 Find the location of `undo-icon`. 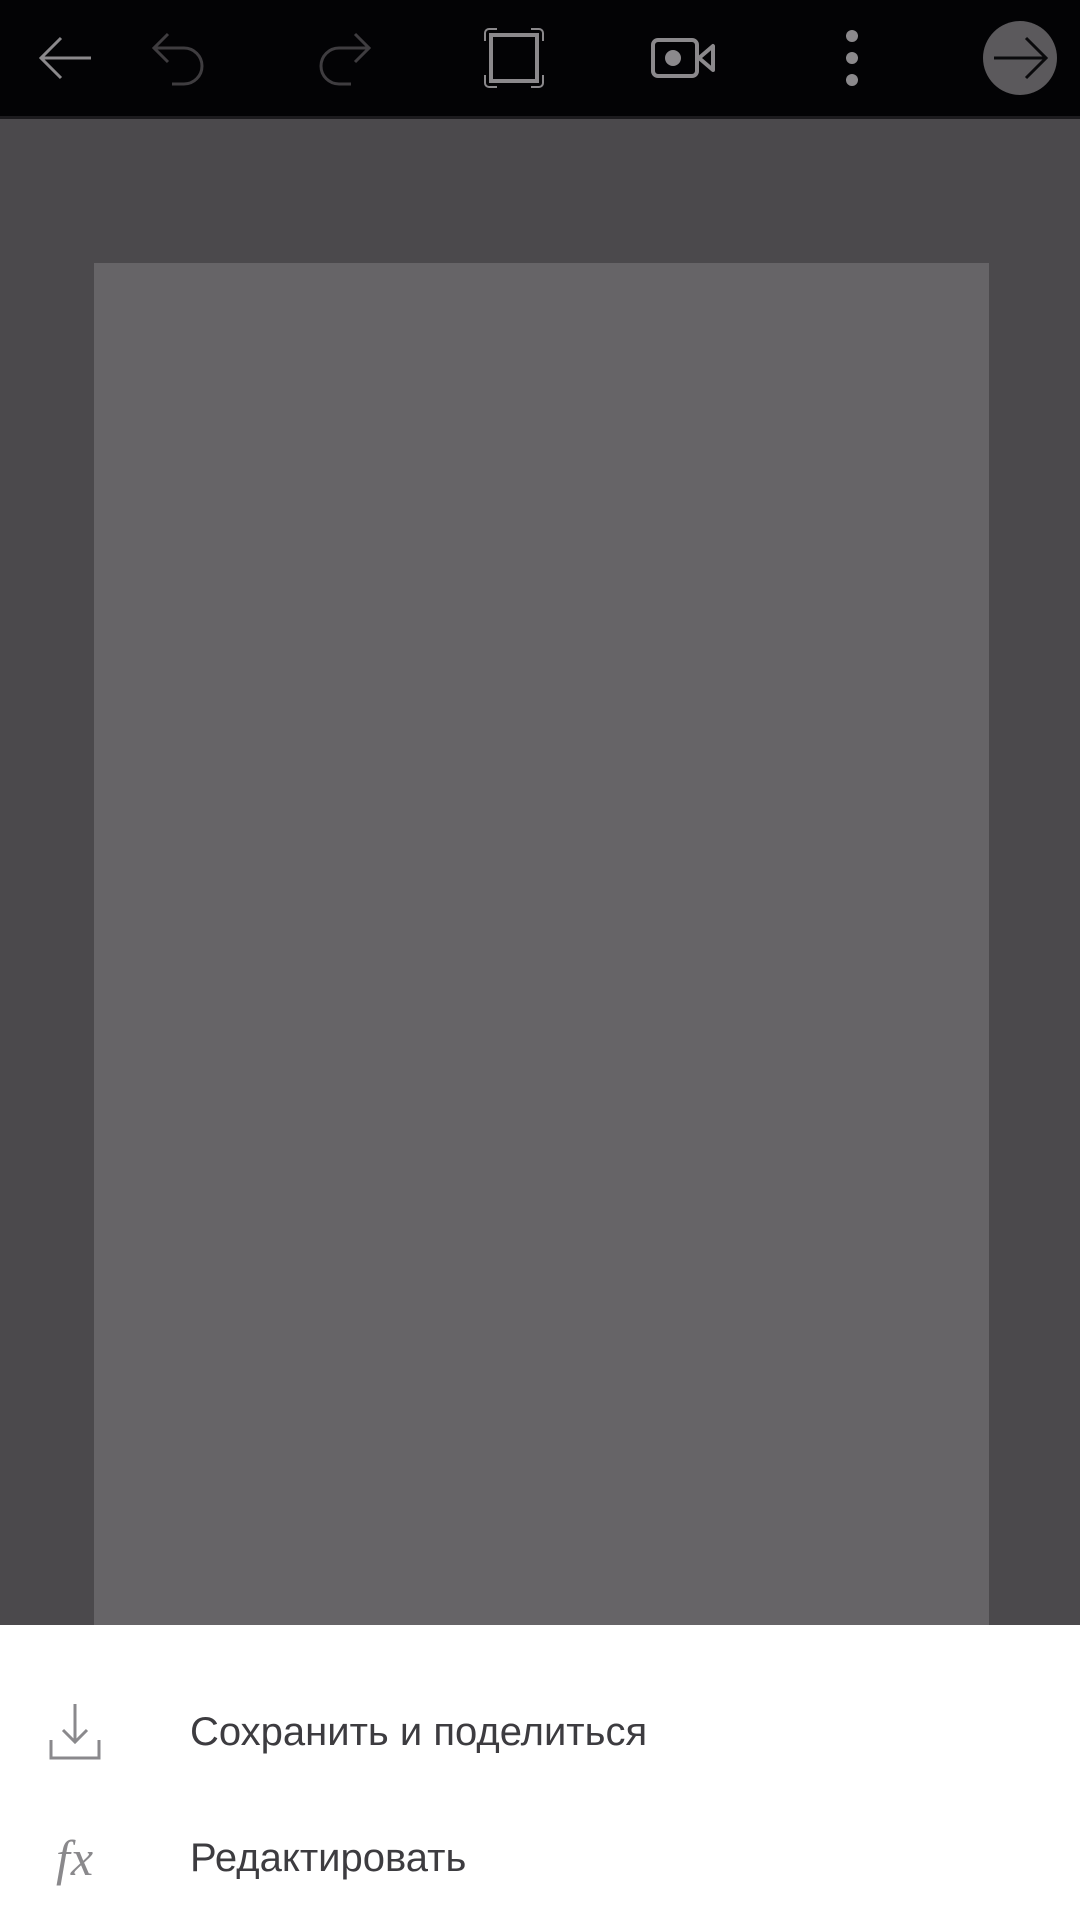

undo-icon is located at coordinates (177, 59).